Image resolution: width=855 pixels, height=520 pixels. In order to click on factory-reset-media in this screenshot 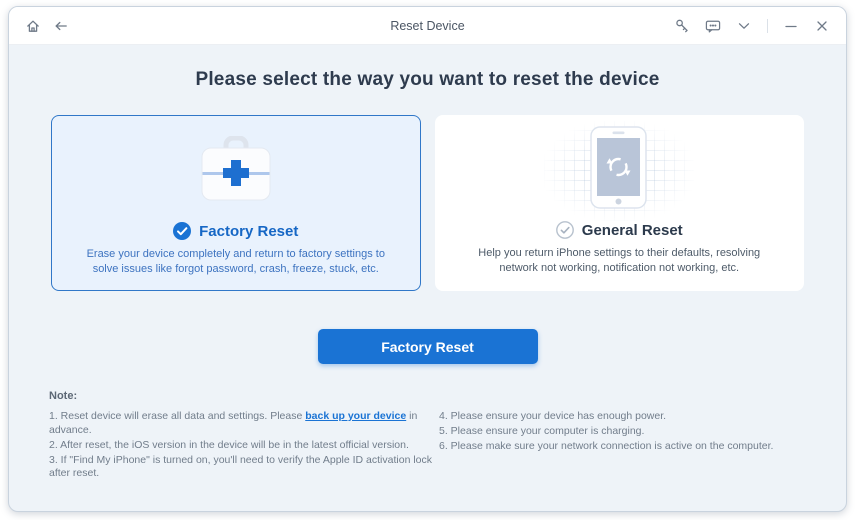, I will do `click(236, 171)`.